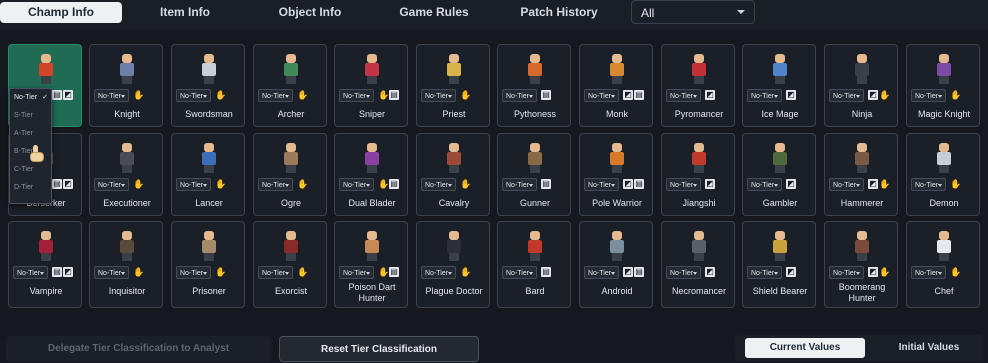 This screenshot has height=363, width=988. What do you see at coordinates (30, 188) in the screenshot?
I see `tier-option-d: D-Tier` at bounding box center [30, 188].